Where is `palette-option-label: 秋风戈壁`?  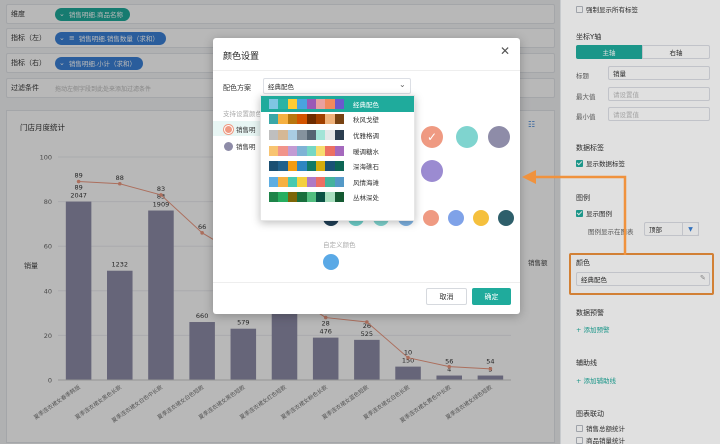
palette-option-label: 秋风戈壁 is located at coordinates (366, 120).